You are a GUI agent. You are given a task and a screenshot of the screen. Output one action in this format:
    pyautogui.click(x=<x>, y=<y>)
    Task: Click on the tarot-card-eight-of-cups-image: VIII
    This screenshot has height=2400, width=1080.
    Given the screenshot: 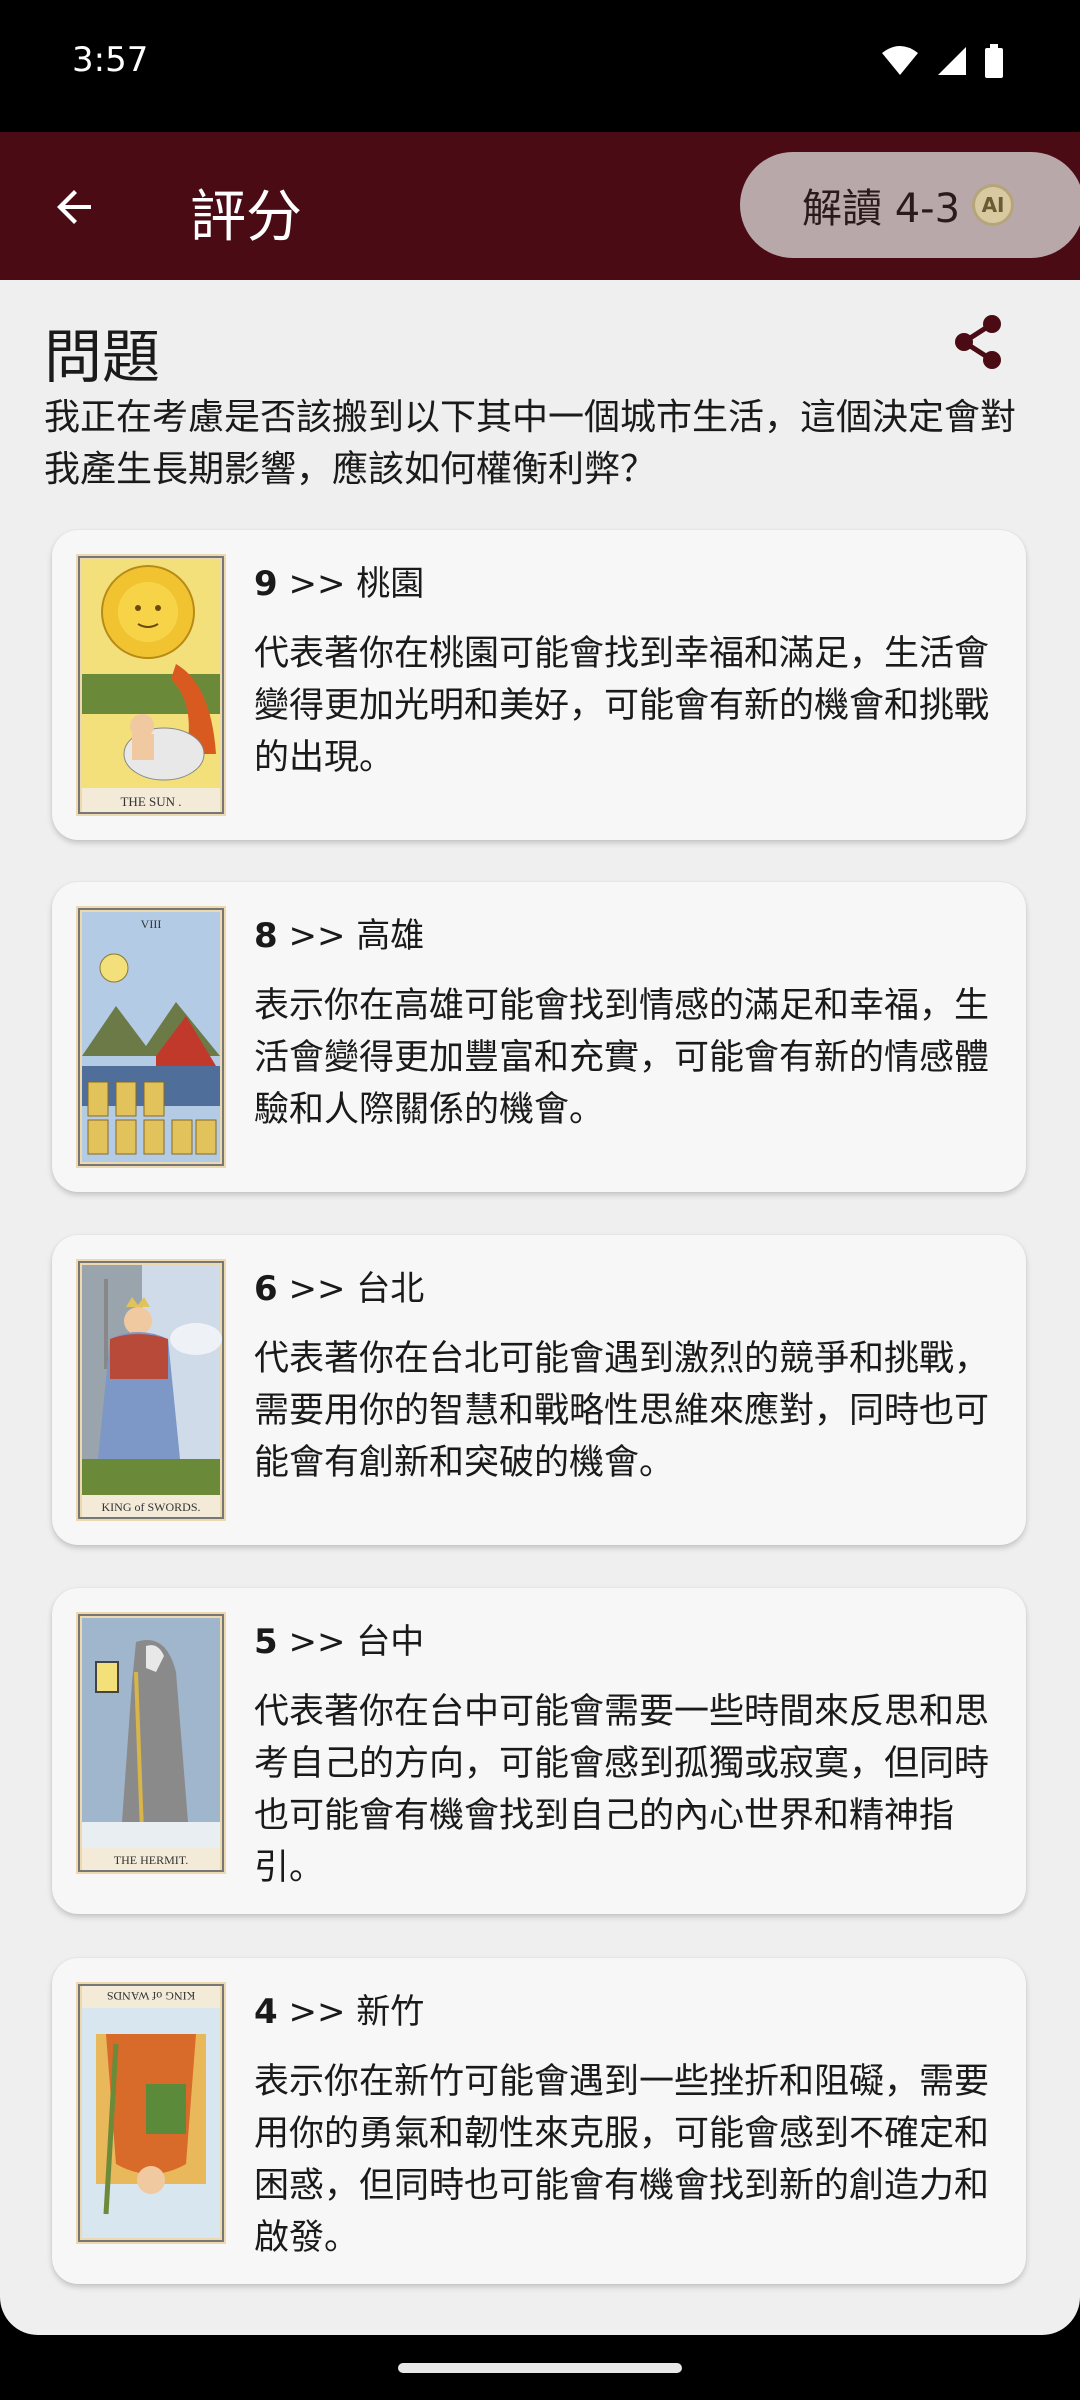 What is the action you would take?
    pyautogui.click(x=151, y=1037)
    